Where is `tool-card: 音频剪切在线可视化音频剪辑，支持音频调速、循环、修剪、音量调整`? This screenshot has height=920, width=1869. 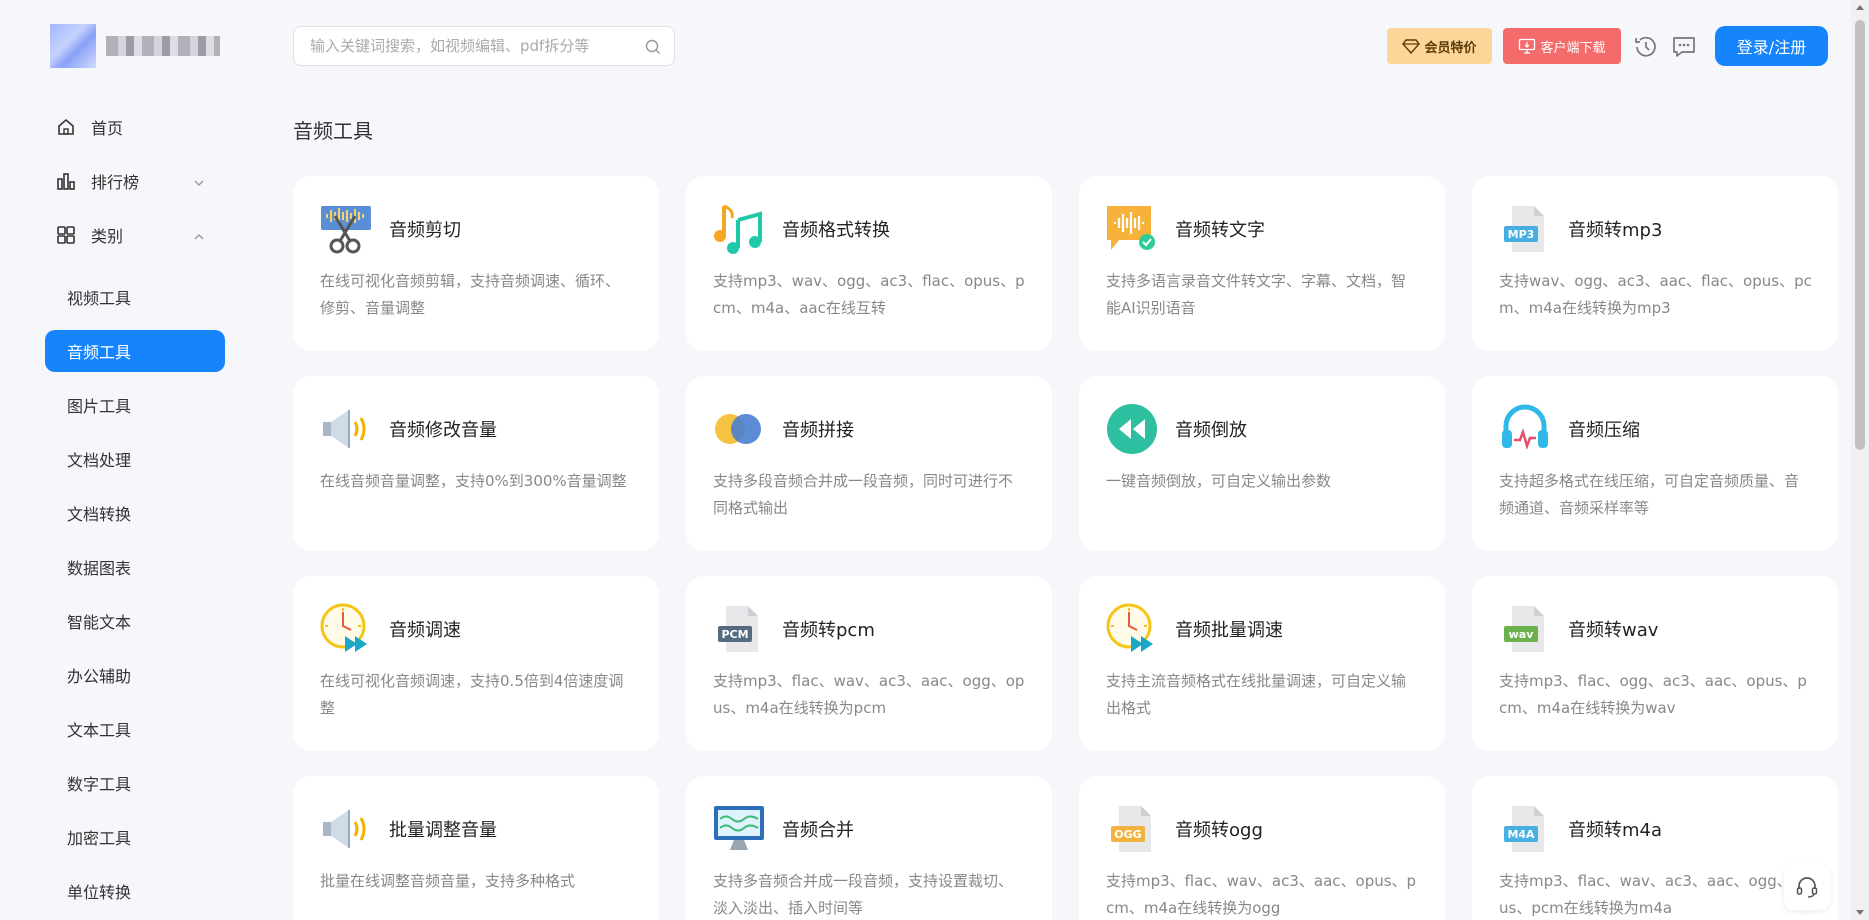 tool-card: 音频剪切在线可视化音频剪辑，支持音频调速、循环、修剪、音量调整 is located at coordinates (476, 263).